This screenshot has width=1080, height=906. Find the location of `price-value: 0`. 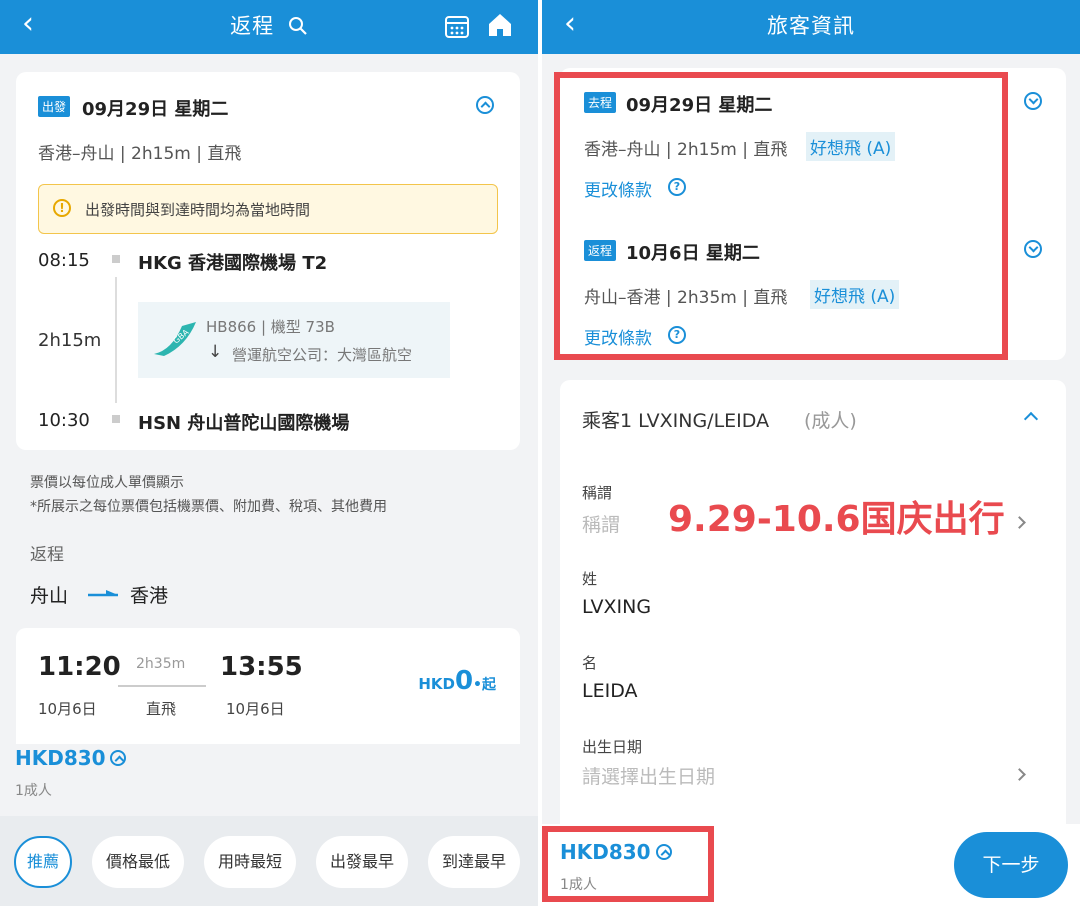

price-value: 0 is located at coordinates (464, 681).